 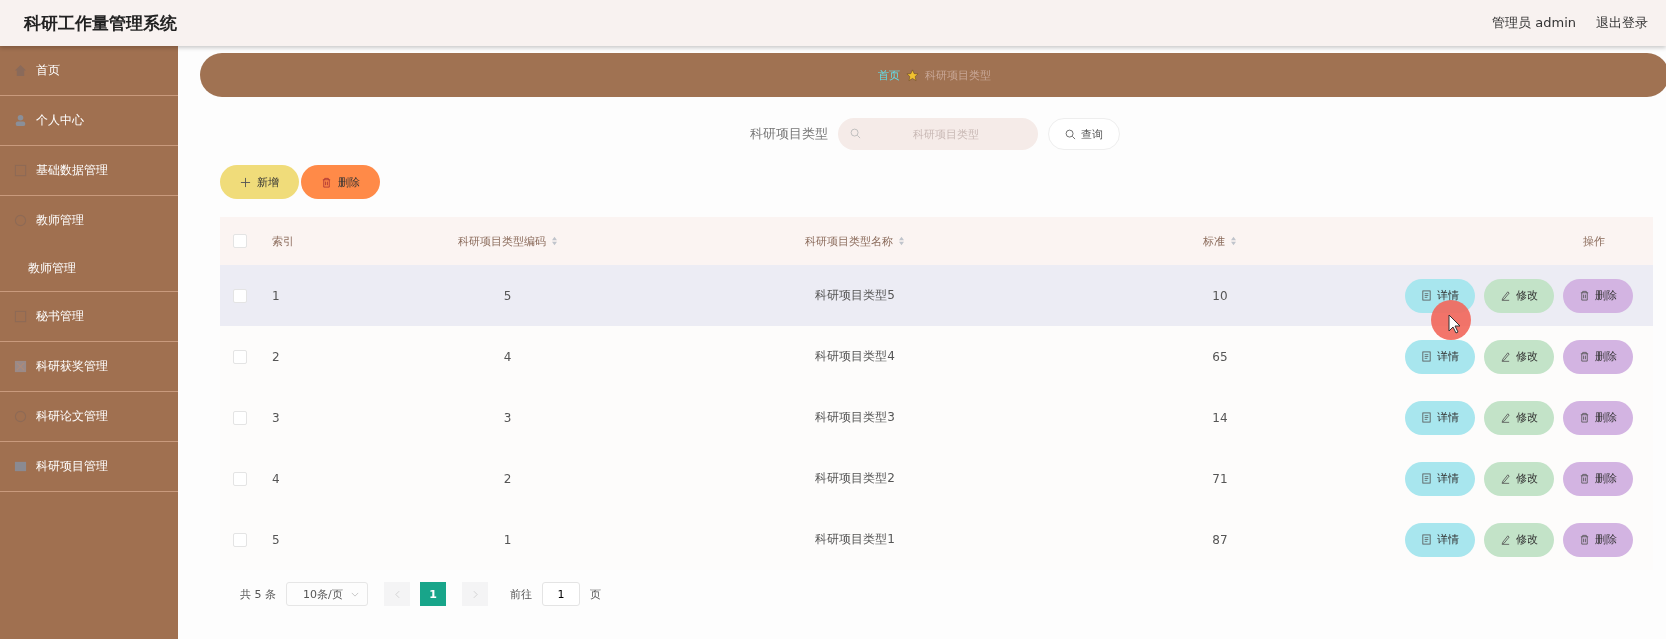 I want to click on column-header: 科研项目类型名称, so click(x=855, y=241).